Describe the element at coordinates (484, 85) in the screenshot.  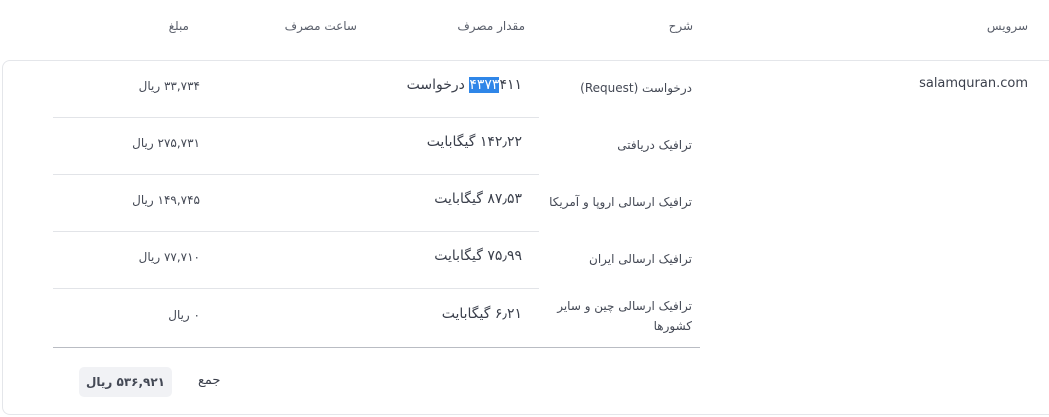
I see `selected-text: ۴۳۷۳` at that location.